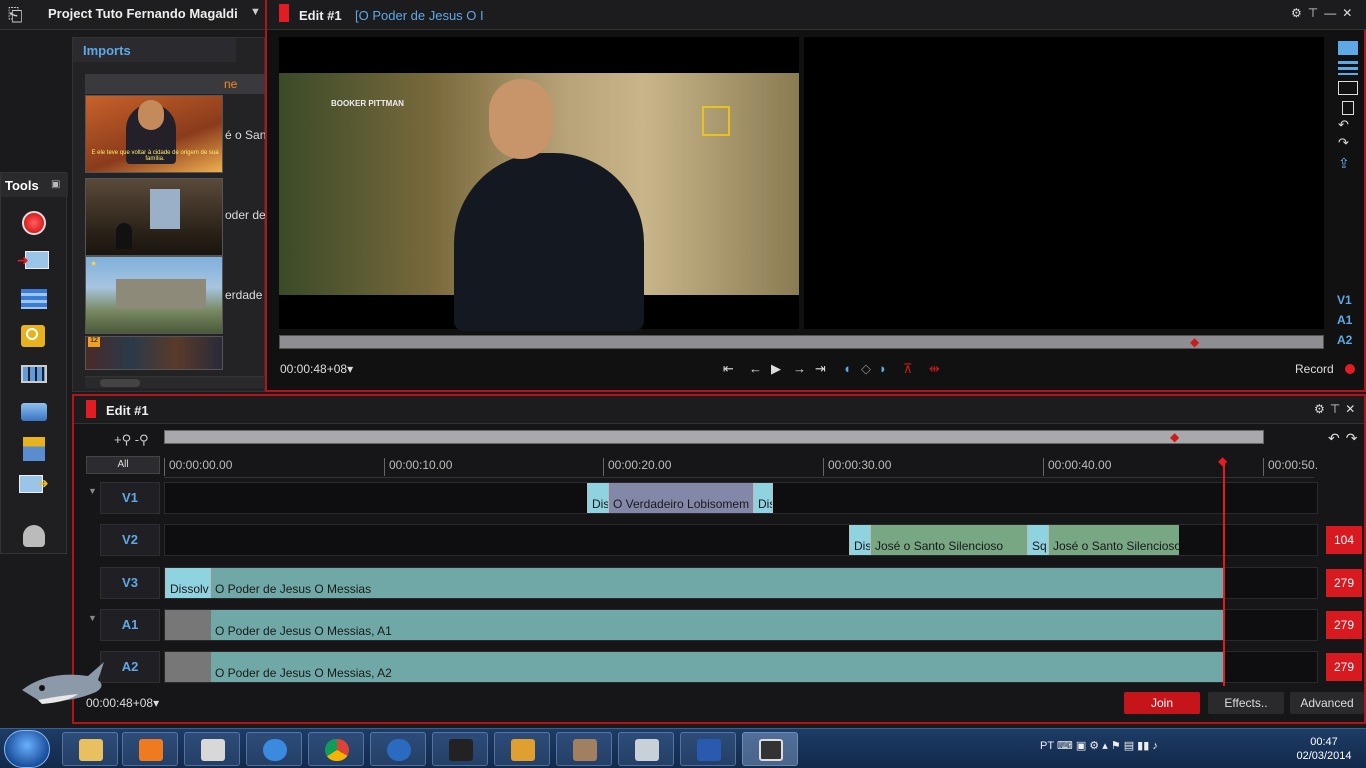  Describe the element at coordinates (1344, 300) in the screenshot. I see `viewer-track-v1: V1` at that location.